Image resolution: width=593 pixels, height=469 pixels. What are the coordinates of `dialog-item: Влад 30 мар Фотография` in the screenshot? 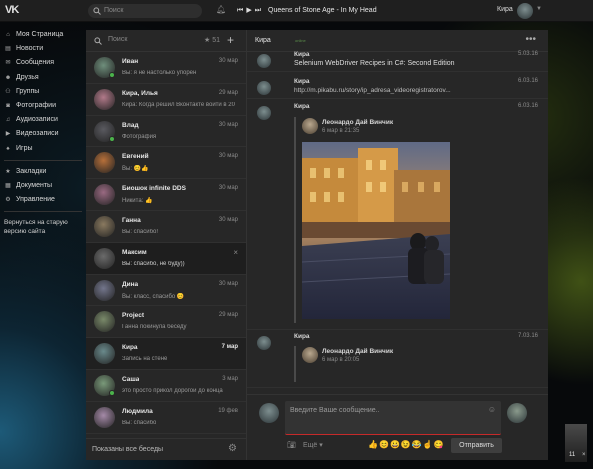 It's located at (166, 132).